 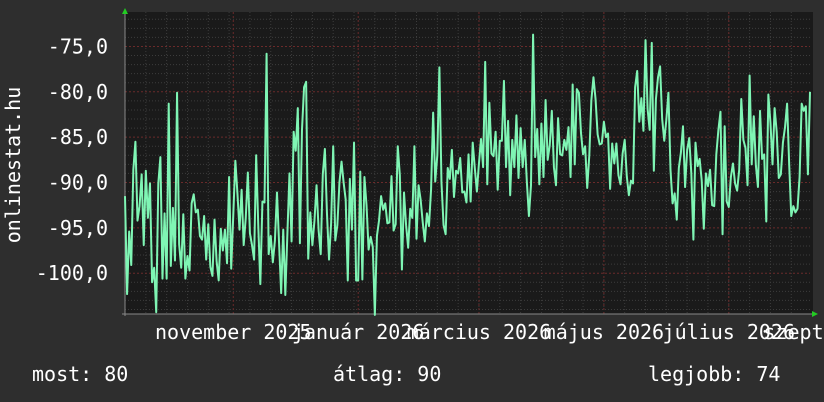 What do you see at coordinates (78, 137) in the screenshot?
I see `y-tick-label: -85,0` at bounding box center [78, 137].